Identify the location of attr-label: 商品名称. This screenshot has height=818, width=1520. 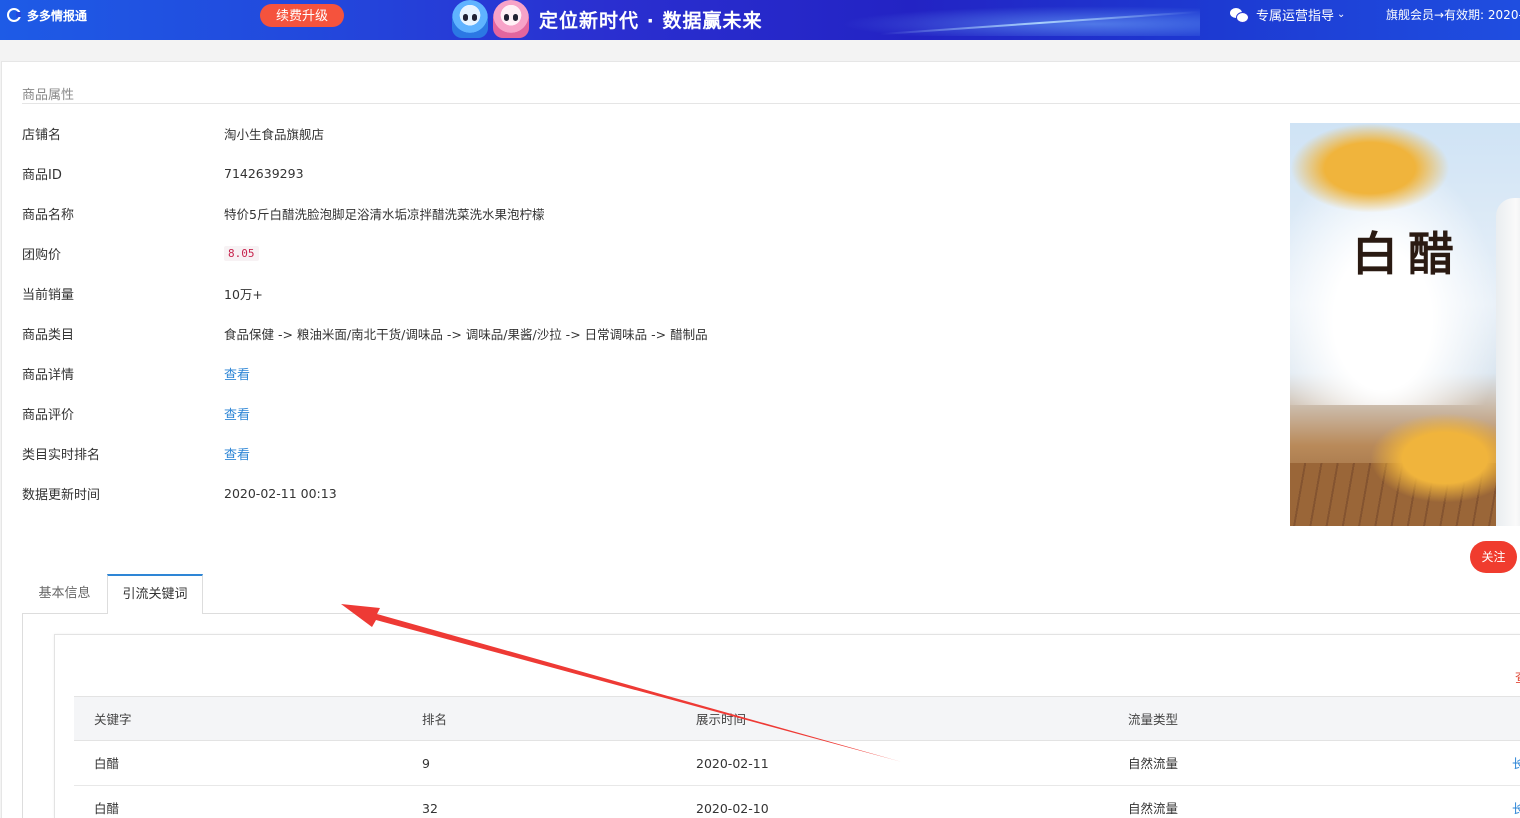
(48, 215).